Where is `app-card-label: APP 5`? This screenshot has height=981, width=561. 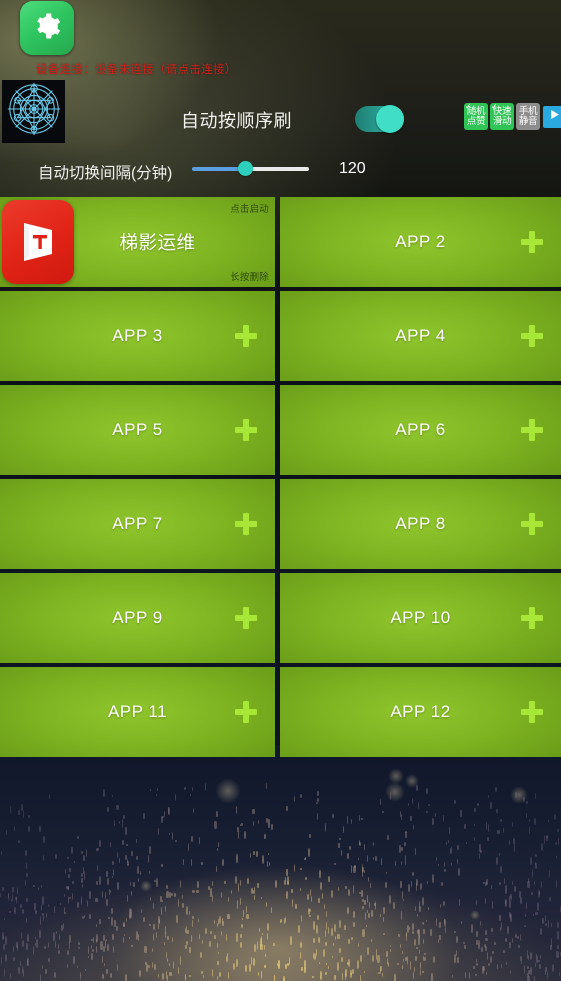
app-card-label: APP 5 is located at coordinates (137, 429).